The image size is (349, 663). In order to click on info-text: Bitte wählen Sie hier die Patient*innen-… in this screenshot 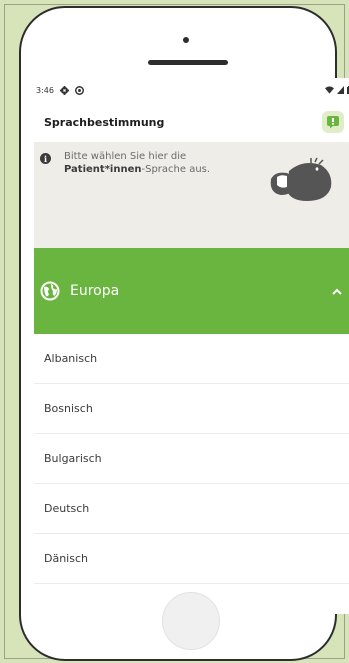, I will do `click(159, 163)`.